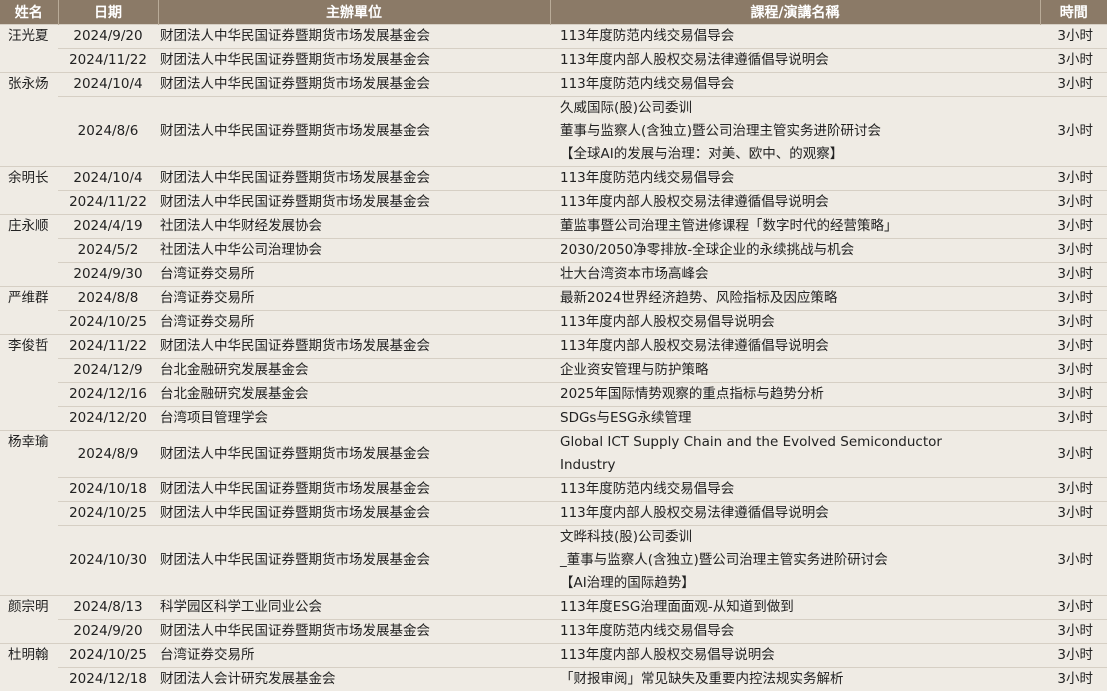  I want to click on table-row: 2024/9/30台湾证券交易所壮大台湾资本市场高峰会3小时, so click(553, 275).